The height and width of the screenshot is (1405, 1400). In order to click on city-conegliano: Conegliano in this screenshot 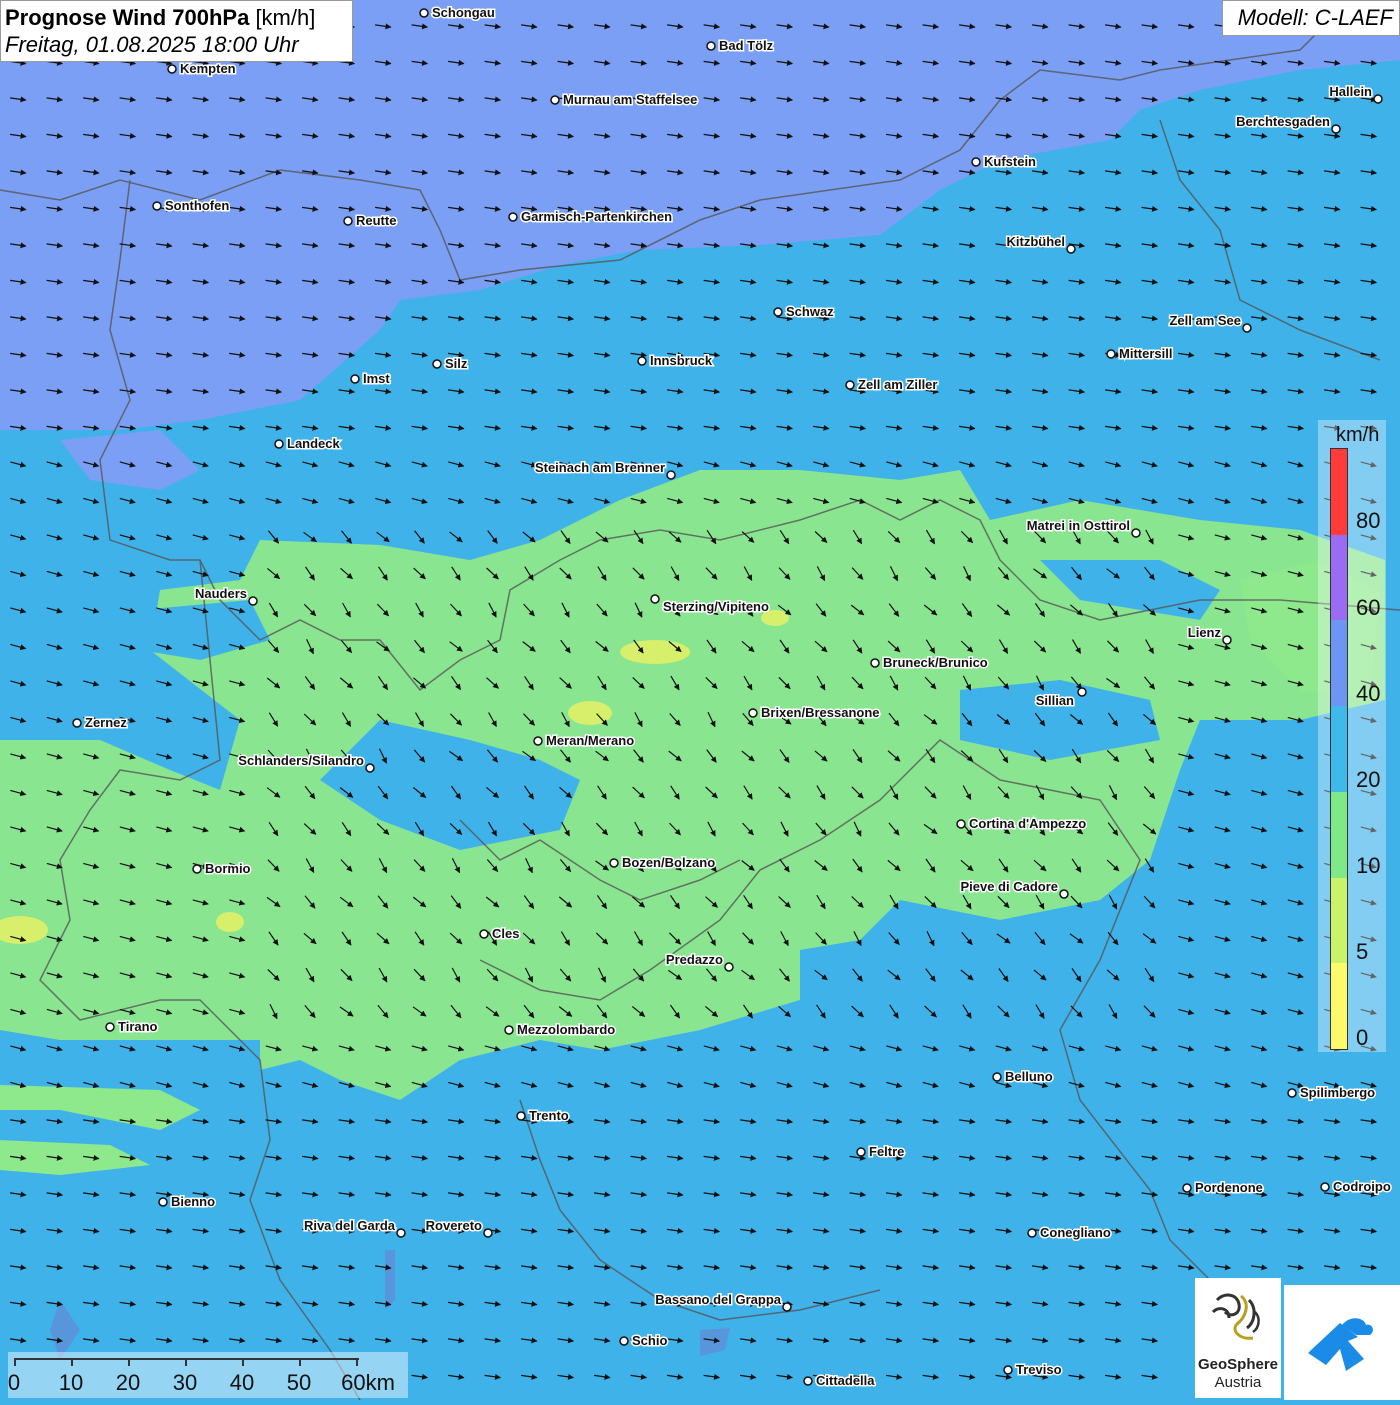, I will do `click(1069, 1233)`.